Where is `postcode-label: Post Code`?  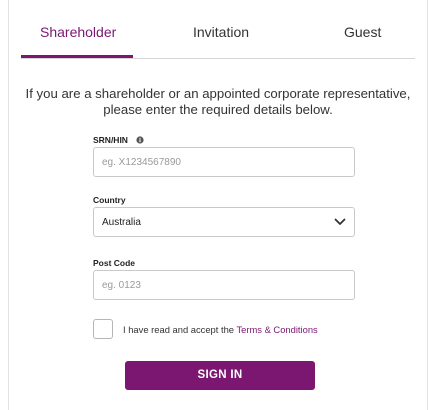
postcode-label: Post Code is located at coordinates (114, 263).